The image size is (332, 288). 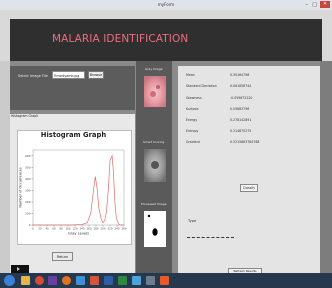 What do you see at coordinates (192, 120) in the screenshot?
I see `feature-label-energy: Energy` at bounding box center [192, 120].